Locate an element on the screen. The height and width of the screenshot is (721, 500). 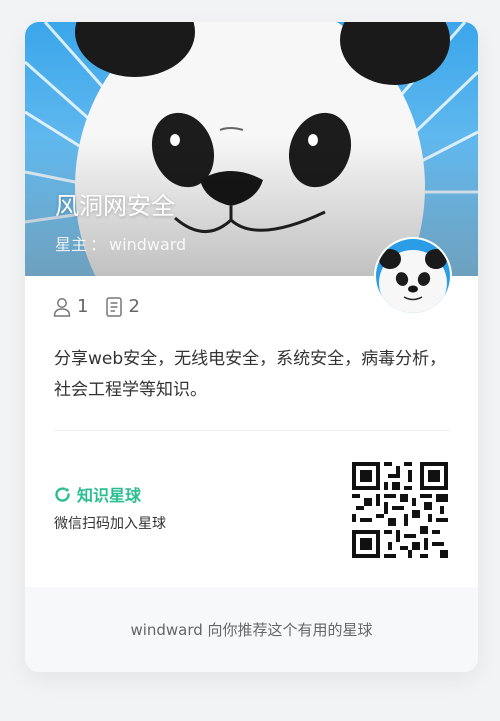
member-stat: 1 is located at coordinates (70, 306).